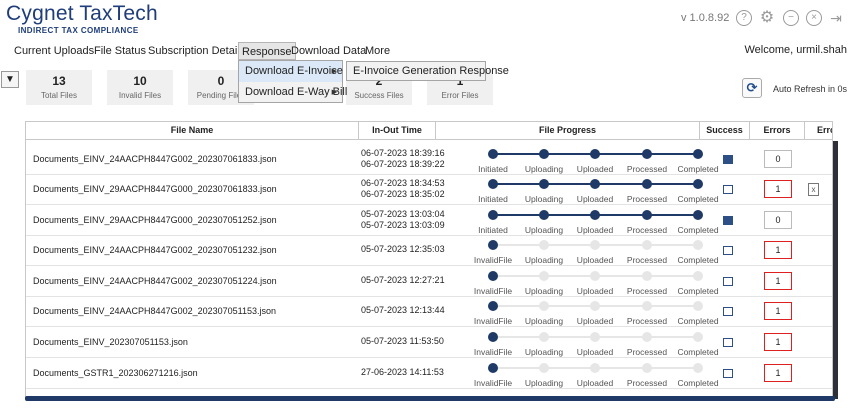 This screenshot has height=410, width=853. Describe the element at coordinates (192, 130) in the screenshot. I see `col-file-name: File Name` at that location.